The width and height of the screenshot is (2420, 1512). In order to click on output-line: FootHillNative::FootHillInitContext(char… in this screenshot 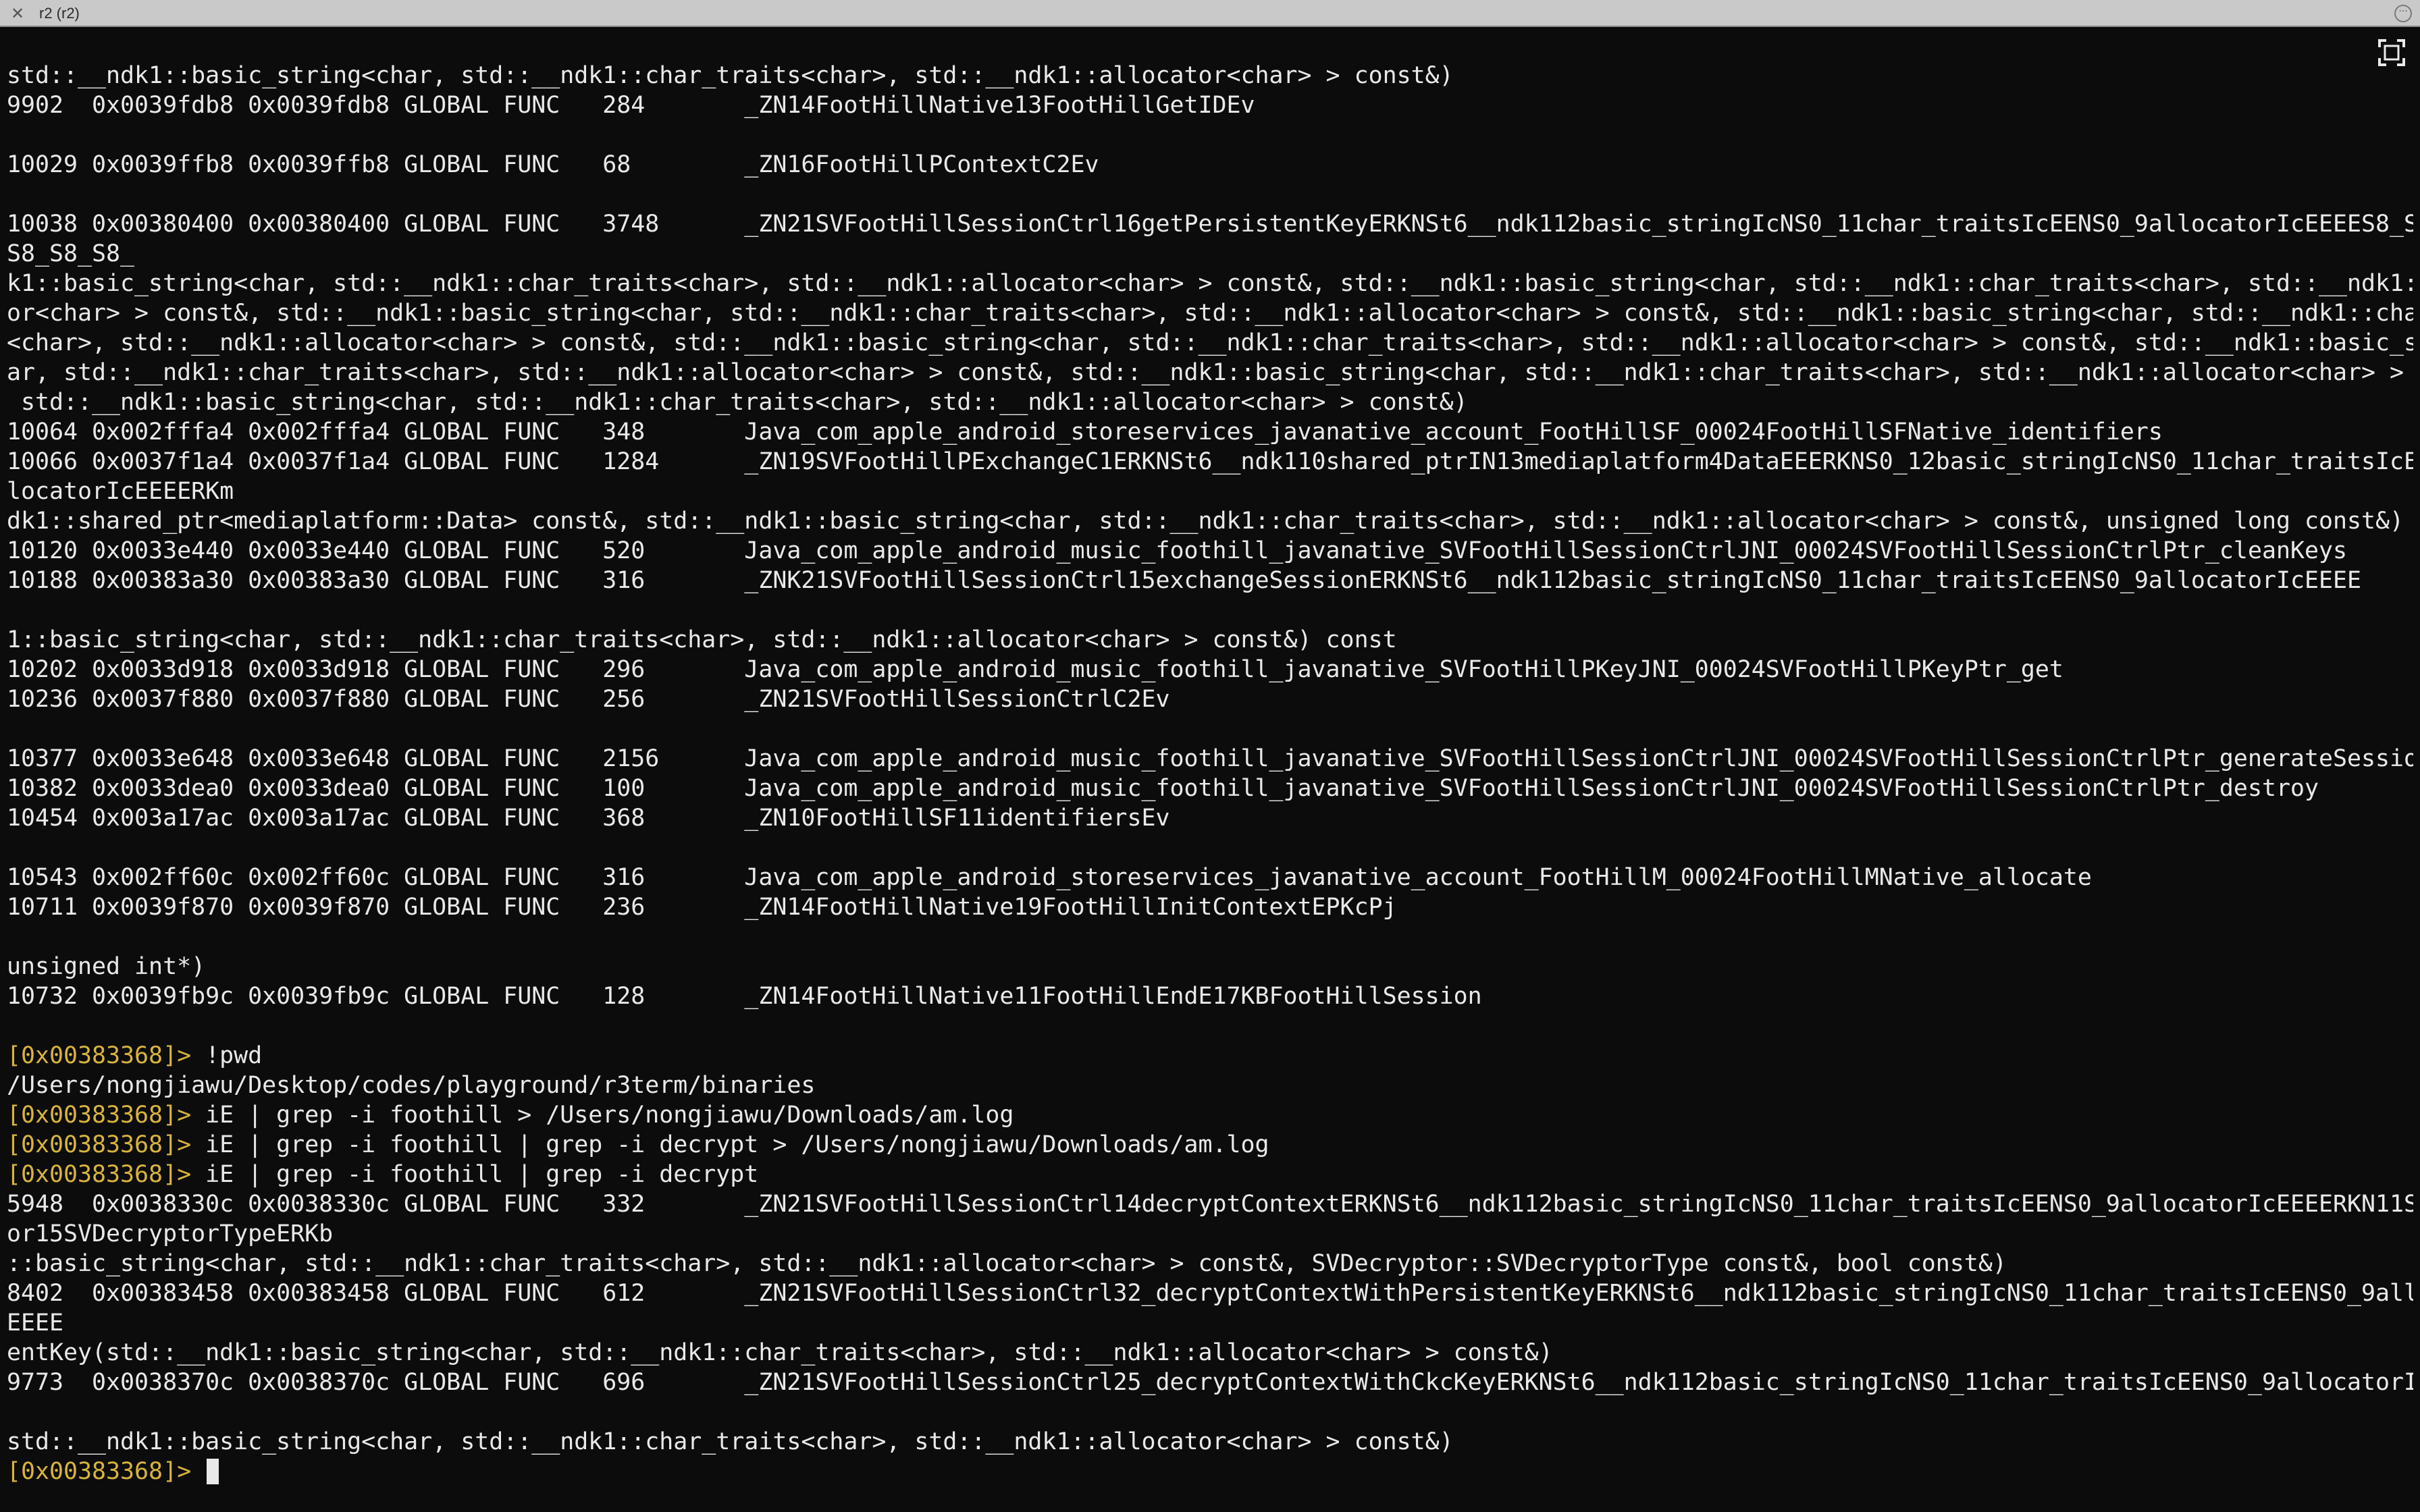, I will do `click(1210, 937)`.